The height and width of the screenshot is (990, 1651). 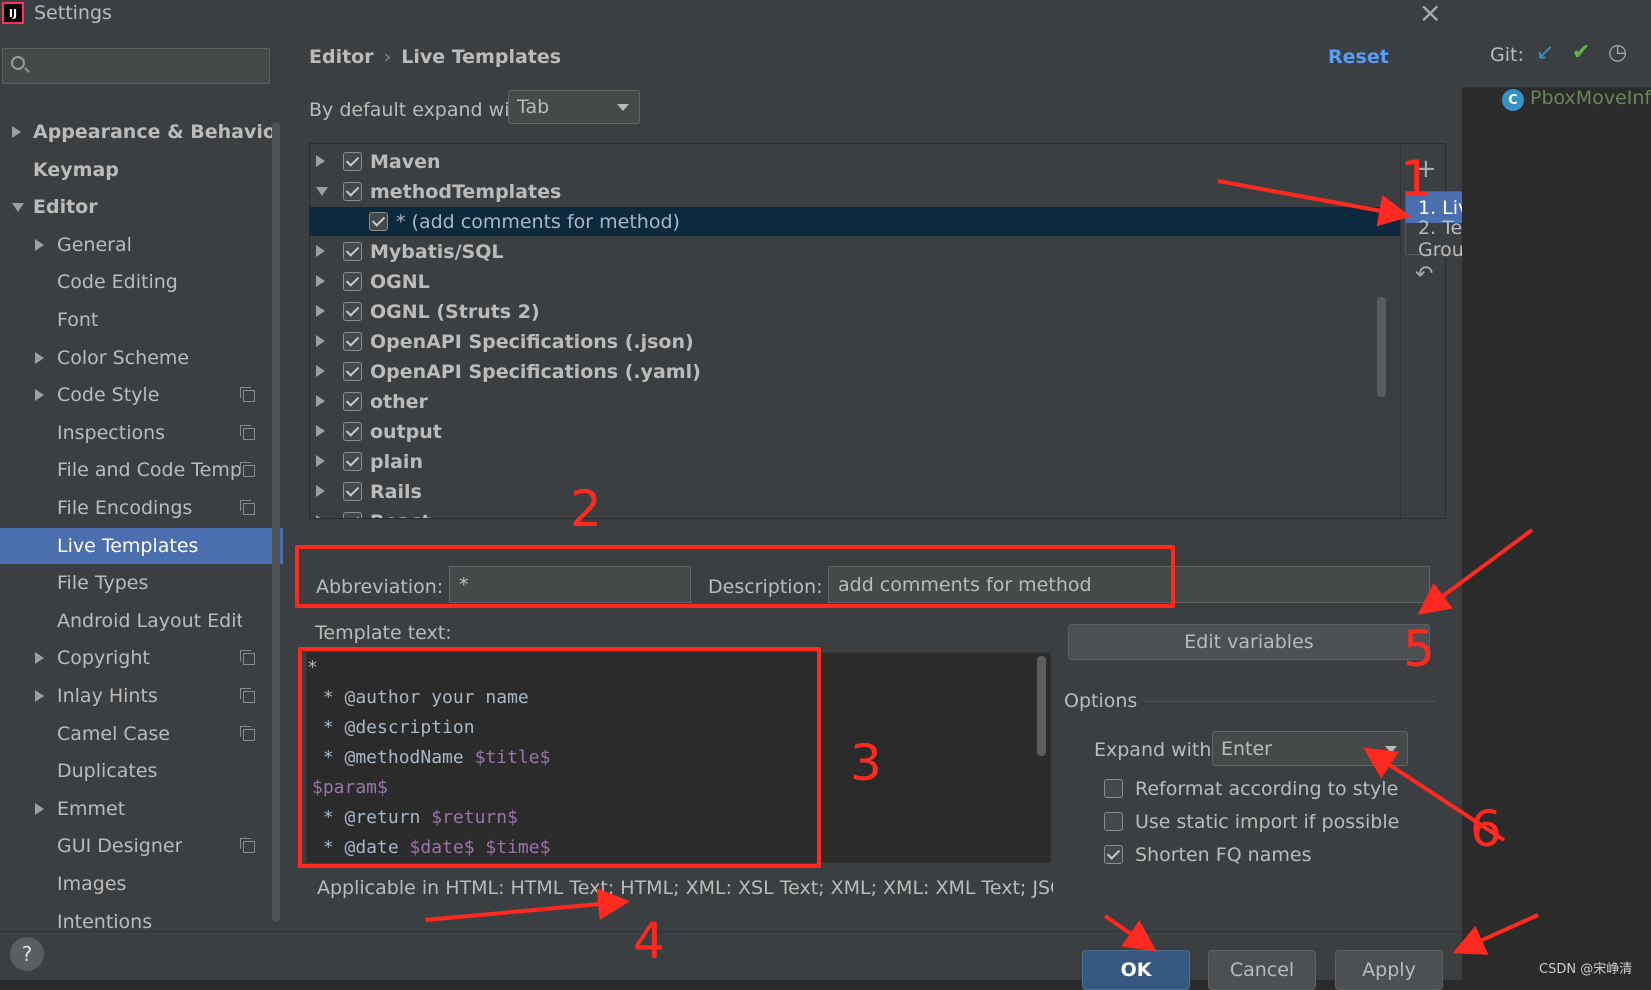 What do you see at coordinates (1495, 934) in the screenshot?
I see `arrow-to-apply` at bounding box center [1495, 934].